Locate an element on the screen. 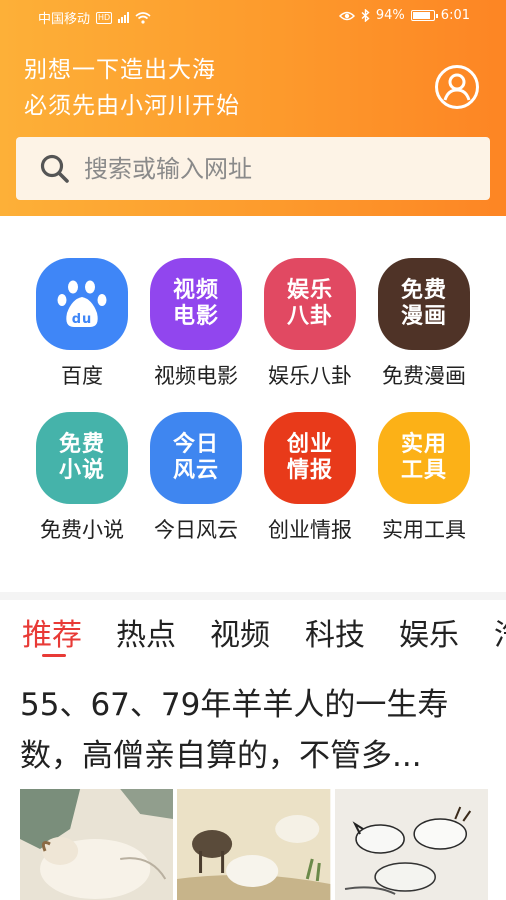 The image size is (506, 900). paw-icon: du is located at coordinates (82, 303).